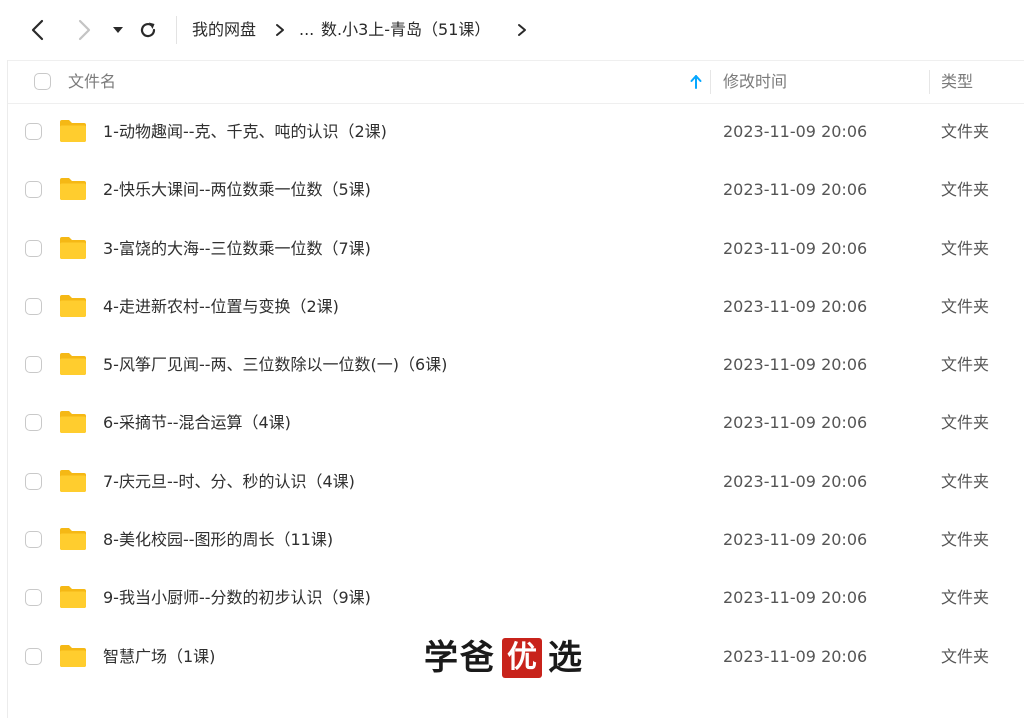  What do you see at coordinates (516, 82) in the screenshot?
I see `file-list-header: 文件名 修改时间 类型` at bounding box center [516, 82].